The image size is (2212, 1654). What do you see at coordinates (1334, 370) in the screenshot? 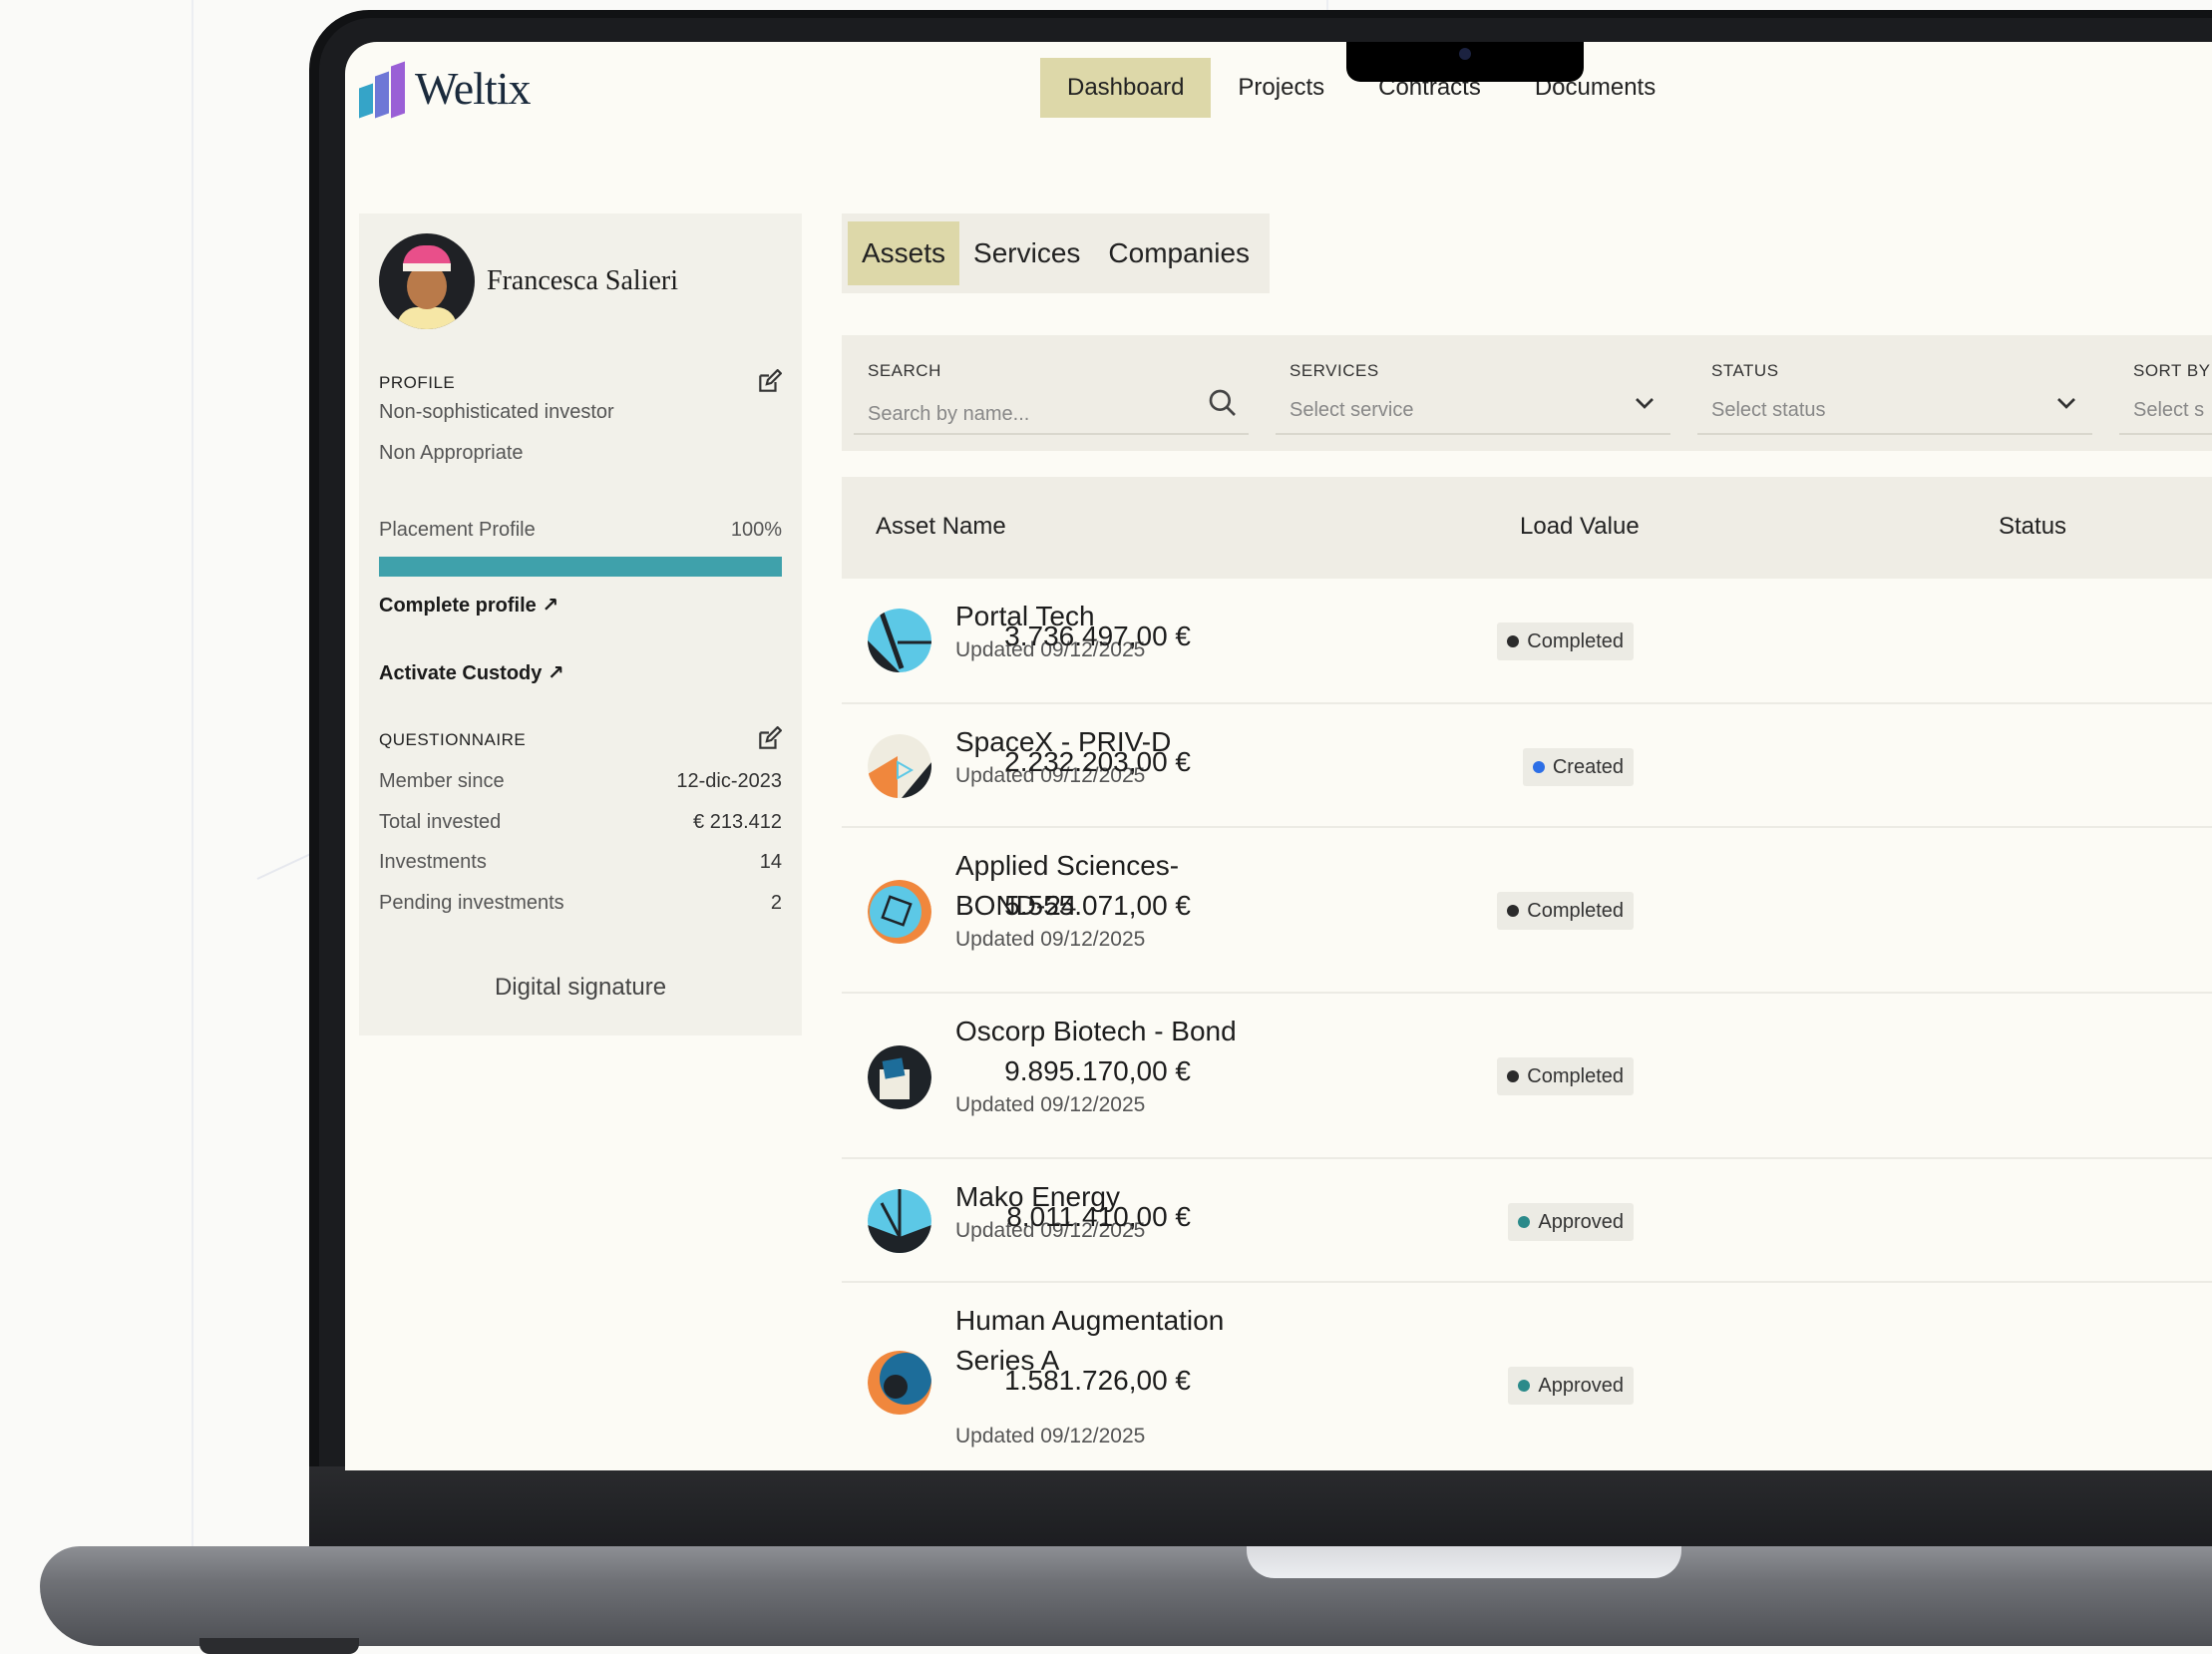
I see `services-label: SERVICES` at bounding box center [1334, 370].